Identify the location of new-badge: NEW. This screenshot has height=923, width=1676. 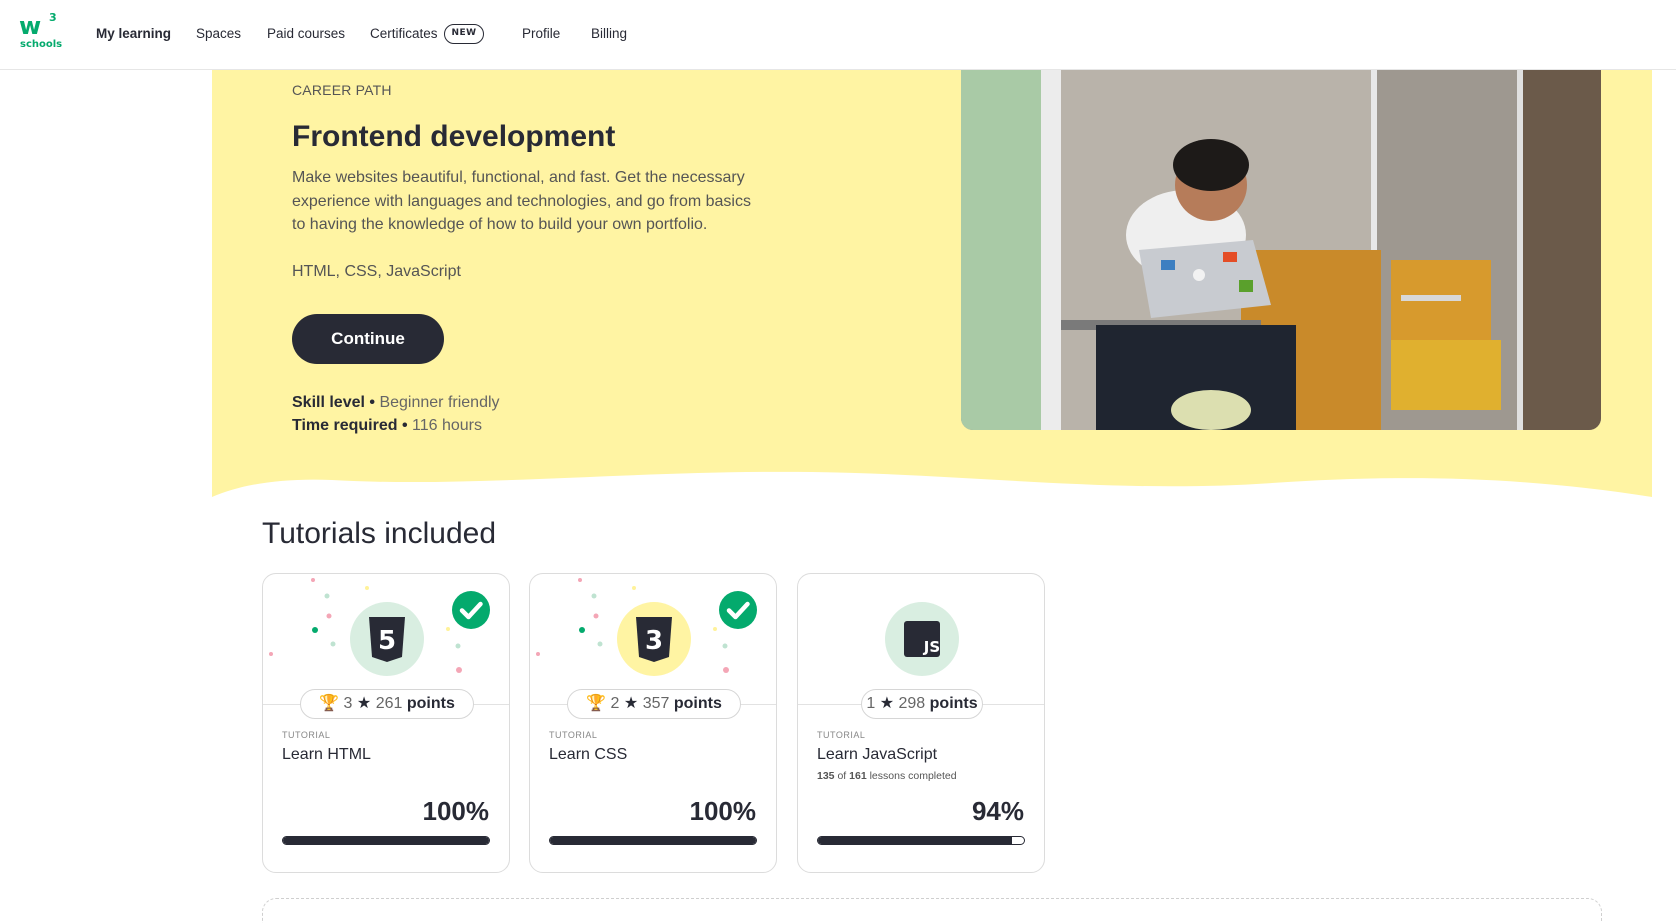
(464, 34).